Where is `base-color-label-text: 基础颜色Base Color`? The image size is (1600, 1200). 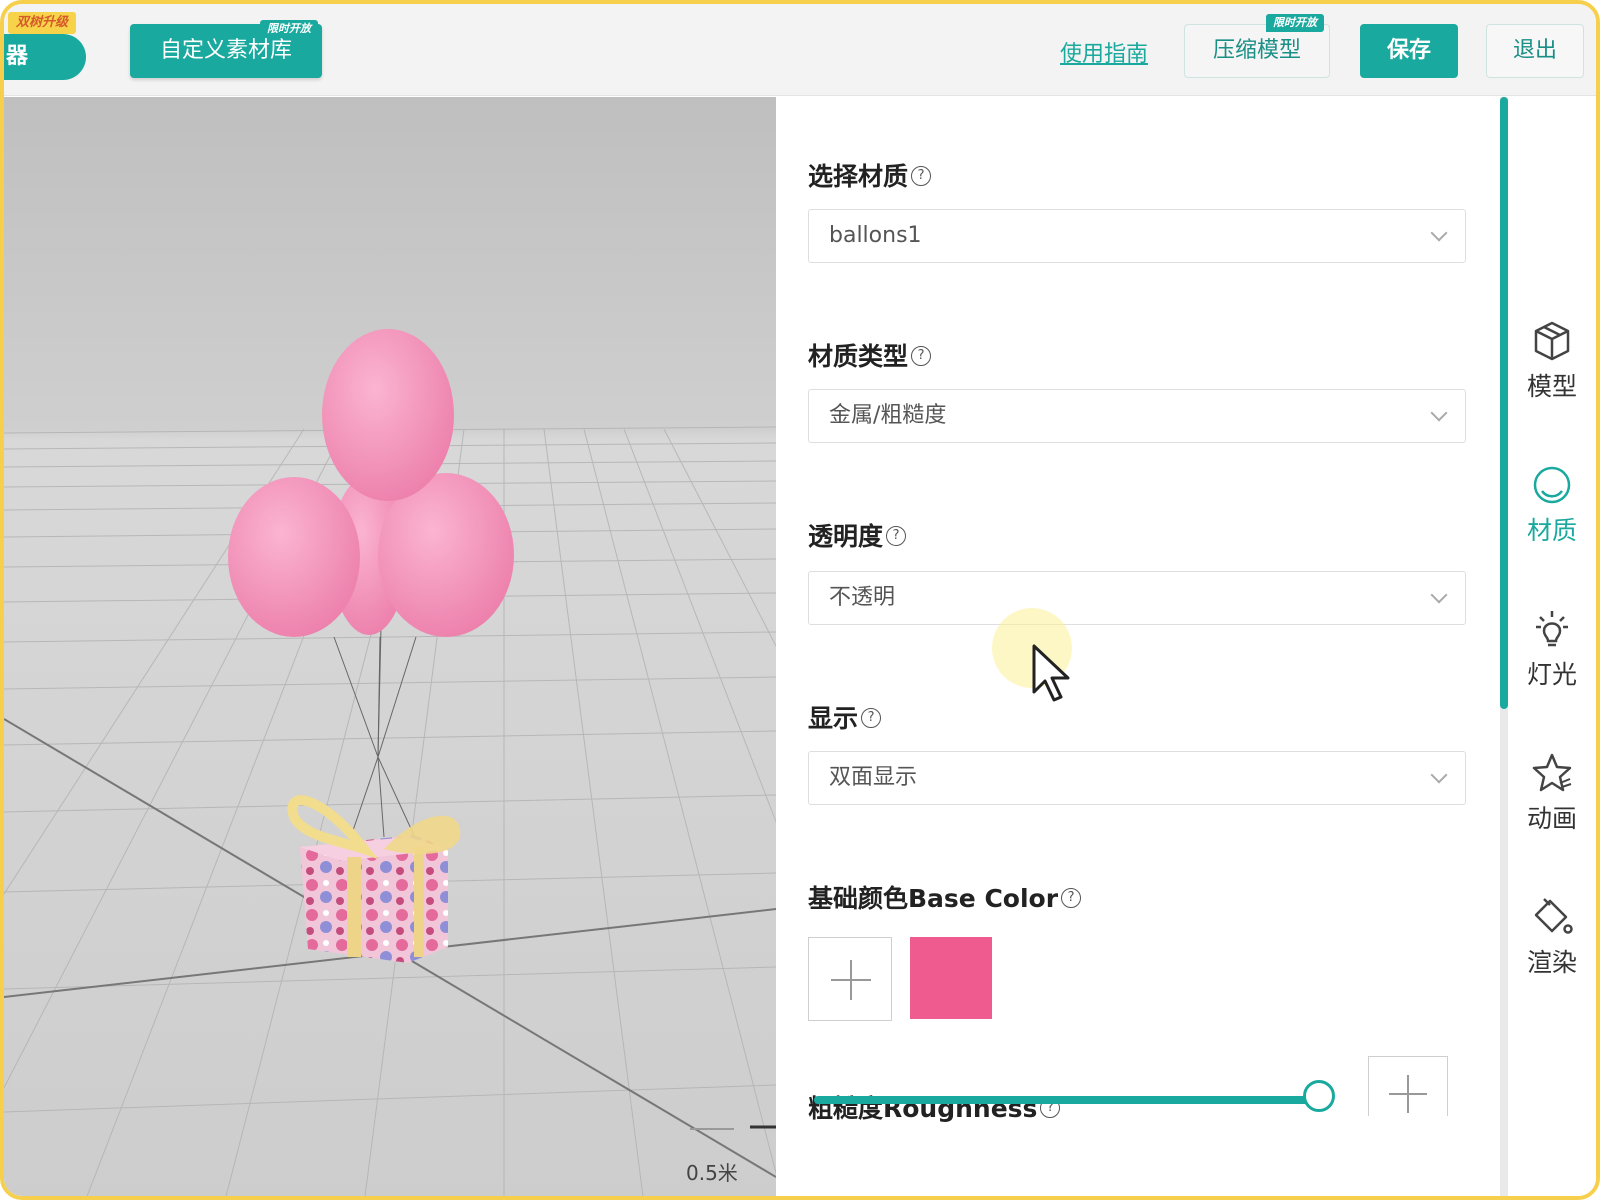
base-color-label-text: 基础颜色Base Color is located at coordinates (933, 898).